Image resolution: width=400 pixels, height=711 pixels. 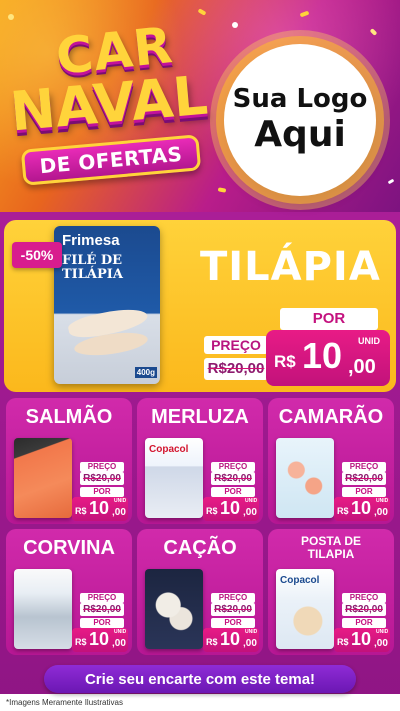 What do you see at coordinates (92, 267) in the screenshot?
I see `product-package-name: FILÉ DE TILÁPIA` at bounding box center [92, 267].